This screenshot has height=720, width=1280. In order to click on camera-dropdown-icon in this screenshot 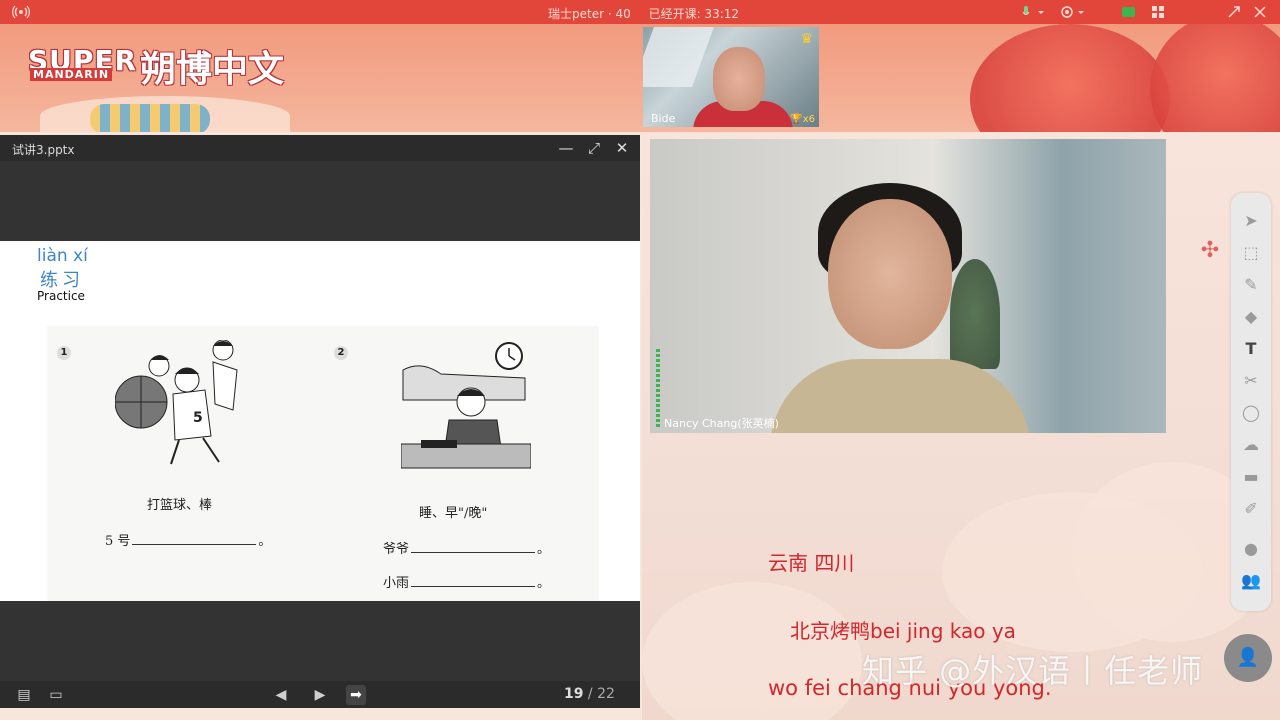, I will do `click(1075, 12)`.